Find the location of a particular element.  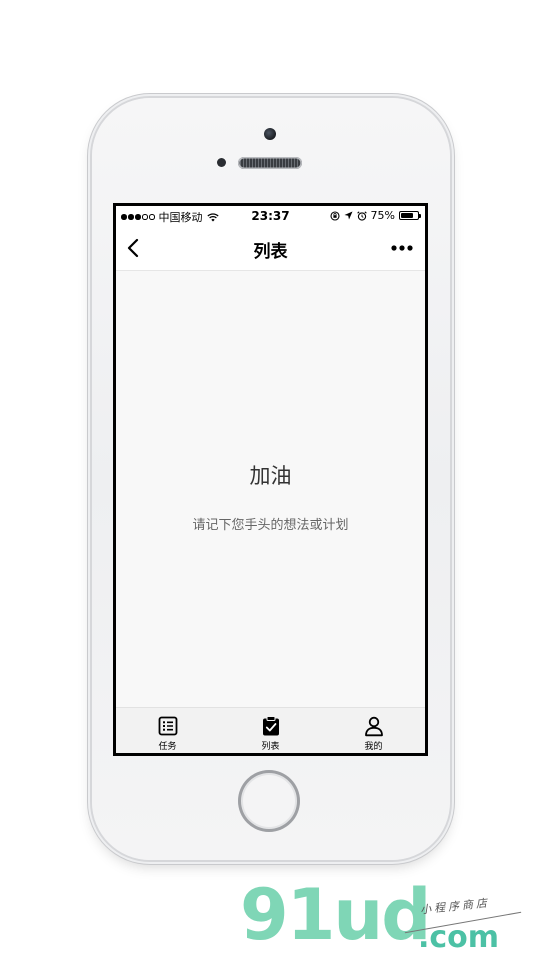

empty-state-title: 加油 is located at coordinates (270, 476).